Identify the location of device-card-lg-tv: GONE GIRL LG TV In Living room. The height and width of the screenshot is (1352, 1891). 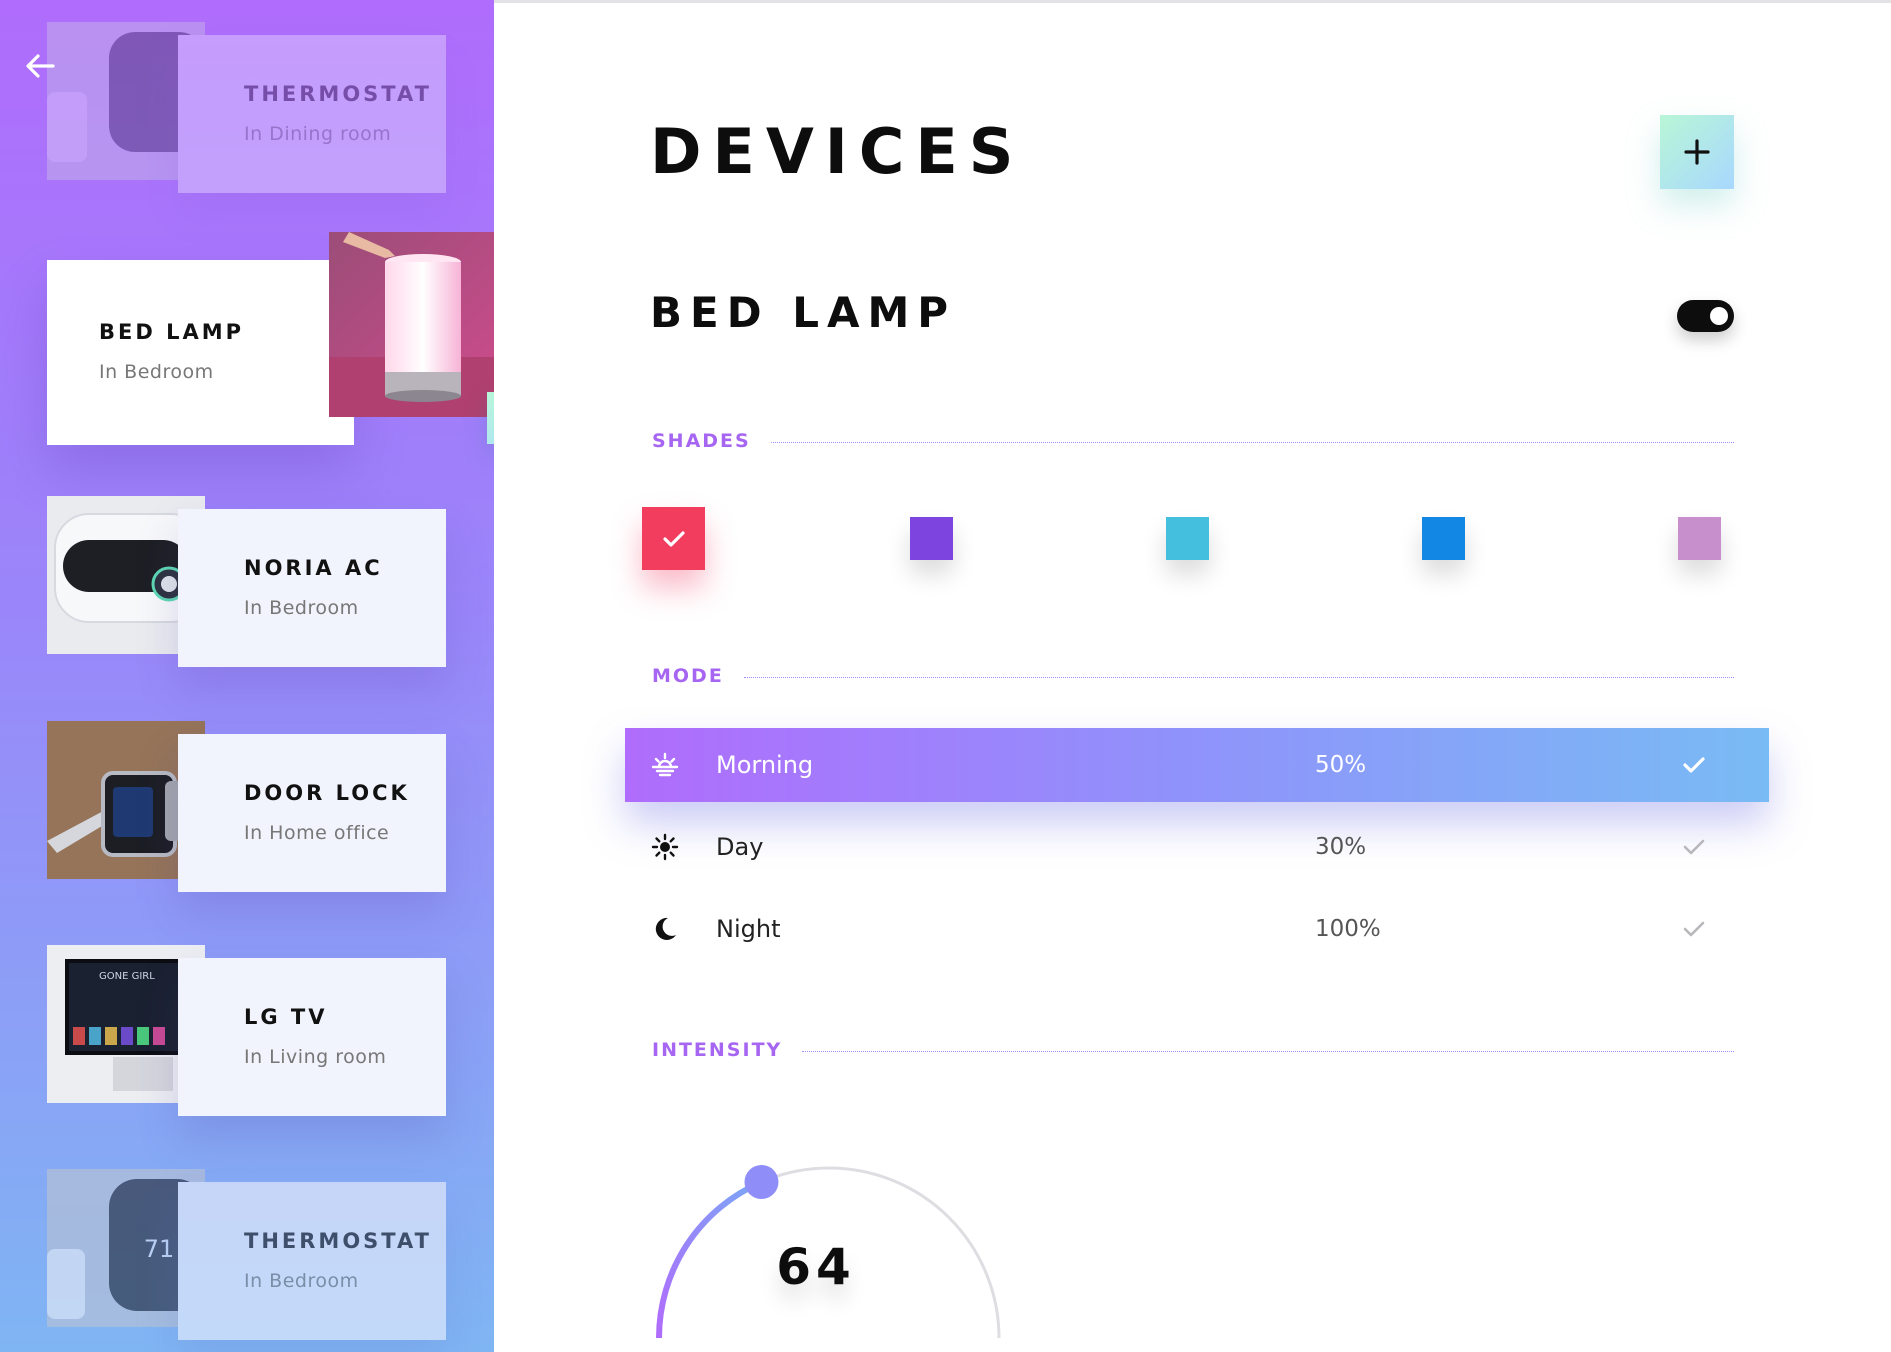
(247, 1040).